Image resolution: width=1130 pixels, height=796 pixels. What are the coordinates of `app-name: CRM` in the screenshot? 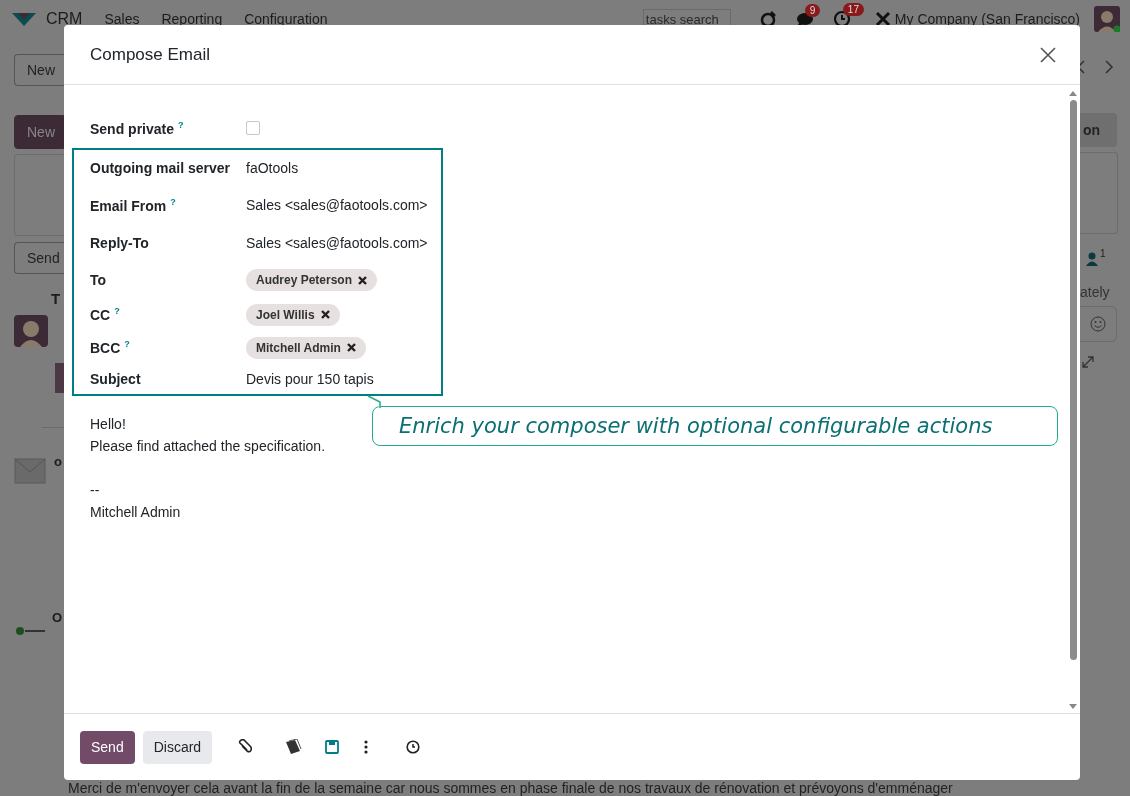 It's located at (64, 19).